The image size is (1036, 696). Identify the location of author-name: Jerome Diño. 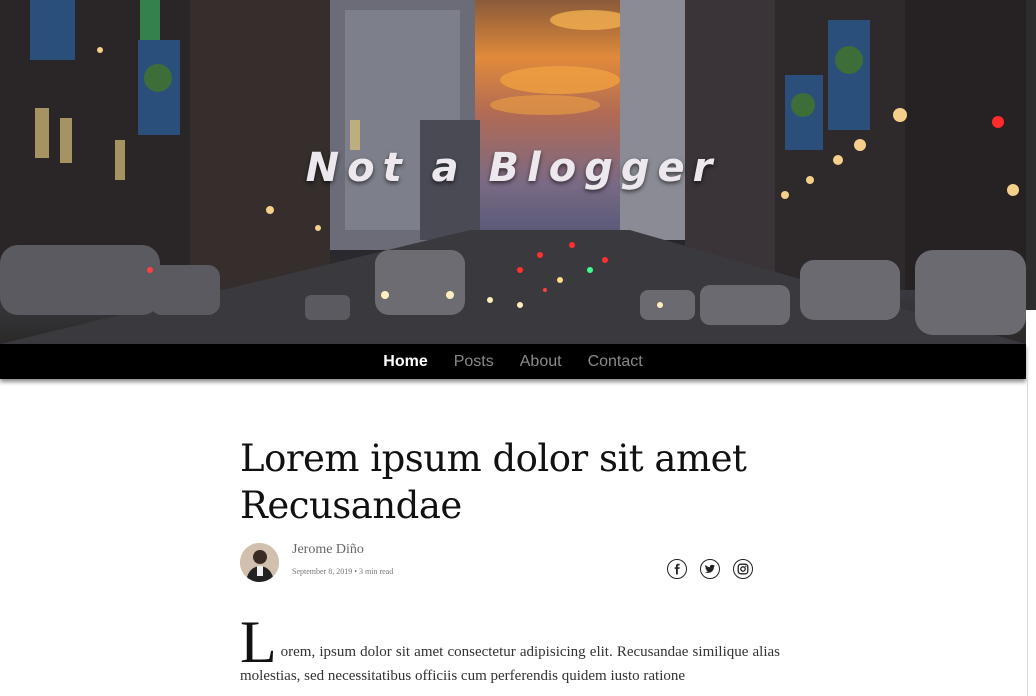
(328, 550).